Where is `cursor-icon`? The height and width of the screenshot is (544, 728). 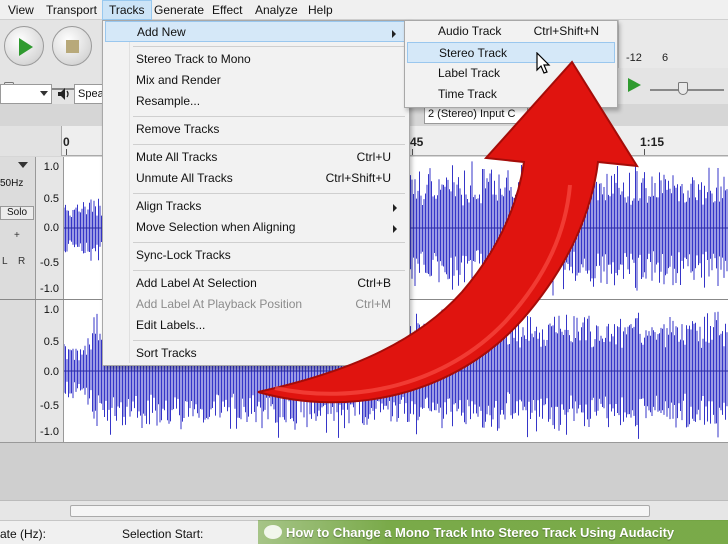 cursor-icon is located at coordinates (543, 63).